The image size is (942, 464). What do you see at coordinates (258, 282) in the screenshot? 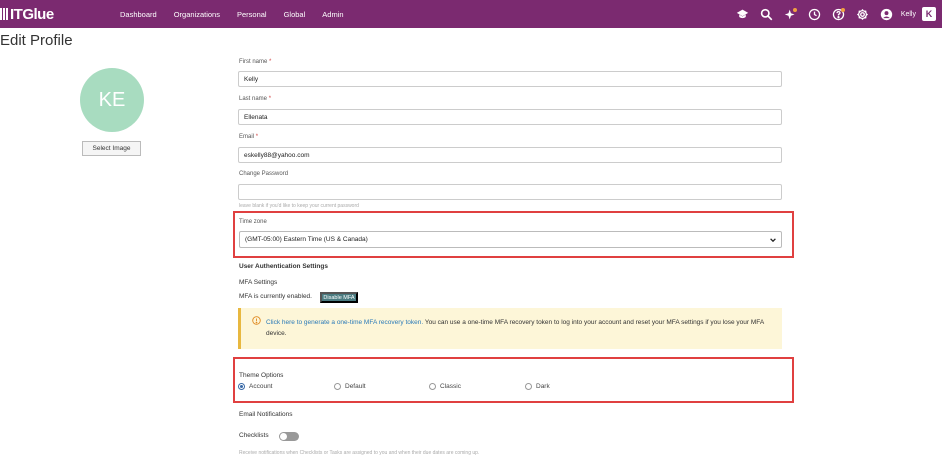
I see `mfa-settings-label: MFA Settings` at bounding box center [258, 282].